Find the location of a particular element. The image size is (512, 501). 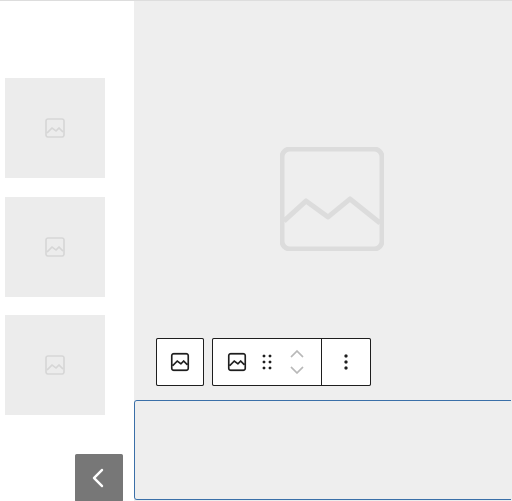

more-vertical-icon is located at coordinates (345, 362).